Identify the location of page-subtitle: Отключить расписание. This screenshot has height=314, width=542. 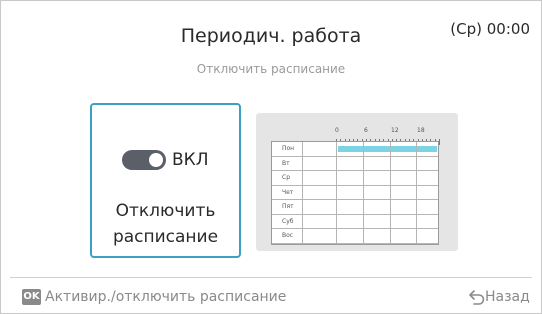
(271, 69).